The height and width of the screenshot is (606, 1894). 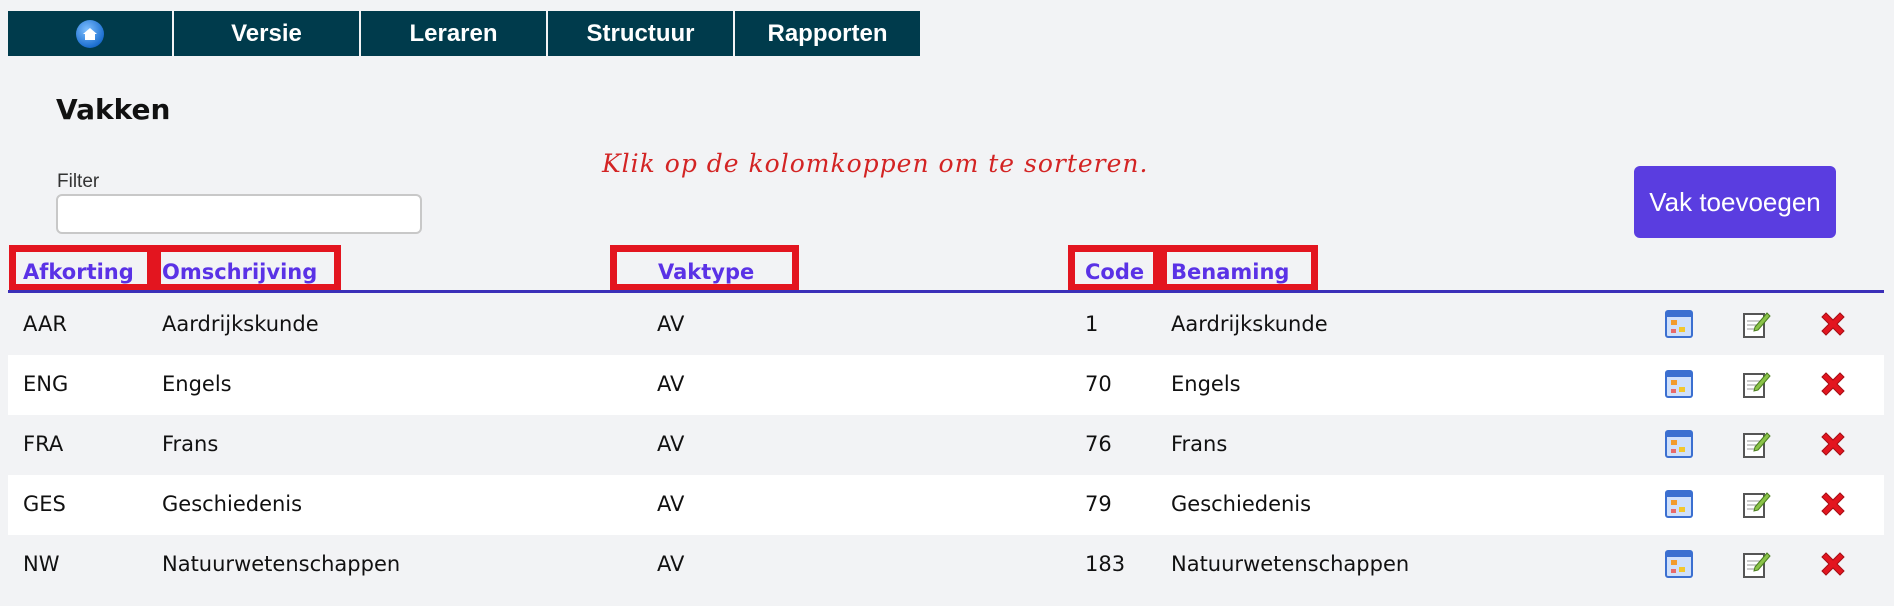 I want to click on cell-omschrijving: Geschiedenis, so click(x=232, y=504).